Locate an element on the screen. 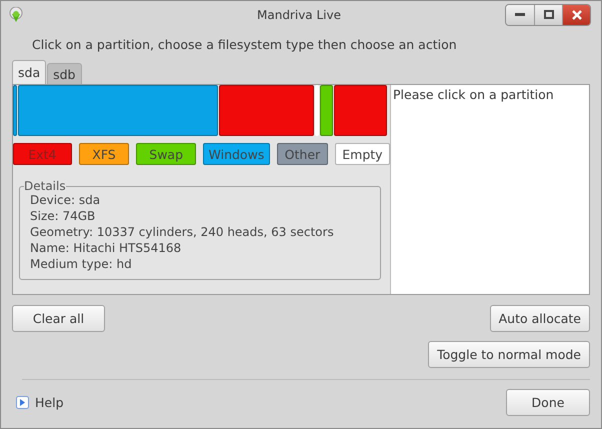  disk-tab: sdb is located at coordinates (64, 73).